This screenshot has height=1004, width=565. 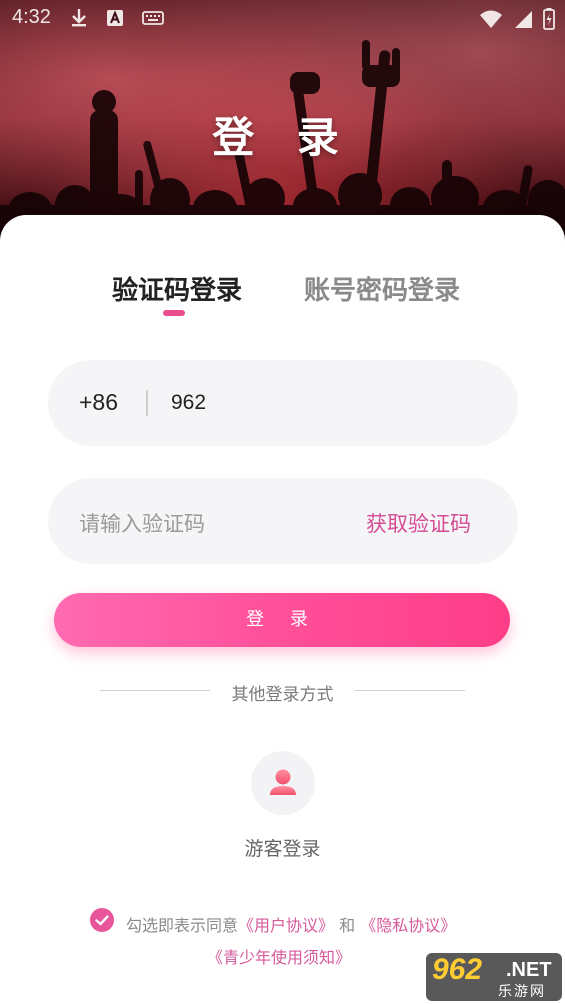 I want to click on youth-notice-link: 《青少年使用须知》, so click(x=279, y=957).